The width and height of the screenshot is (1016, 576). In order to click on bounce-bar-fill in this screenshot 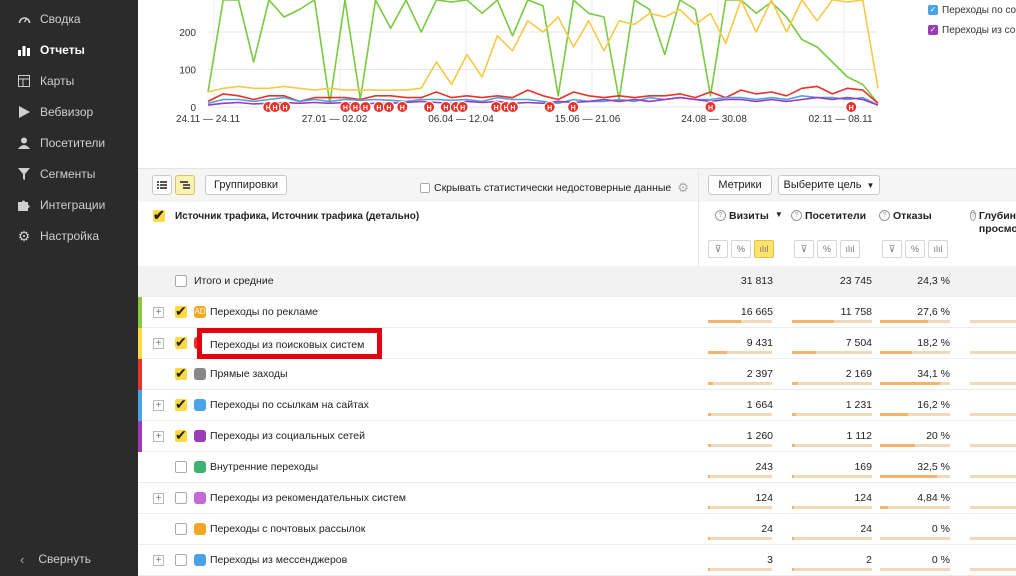, I will do `click(894, 414)`.